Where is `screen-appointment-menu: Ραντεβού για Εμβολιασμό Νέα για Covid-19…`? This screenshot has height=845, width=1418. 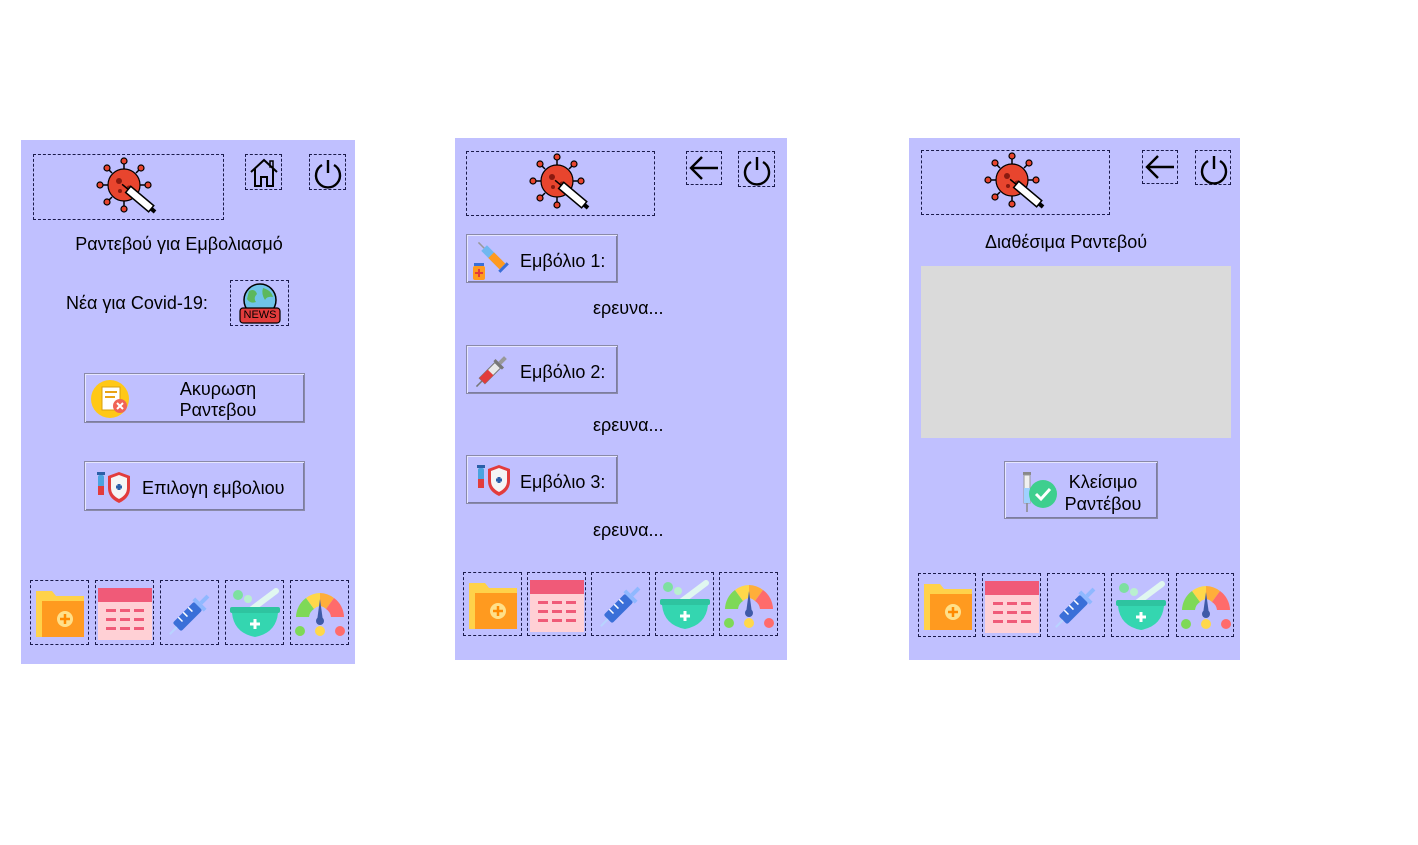
screen-appointment-menu: Ραντεβού για Εμβολιασμό Νέα για Covid-19… is located at coordinates (188, 402).